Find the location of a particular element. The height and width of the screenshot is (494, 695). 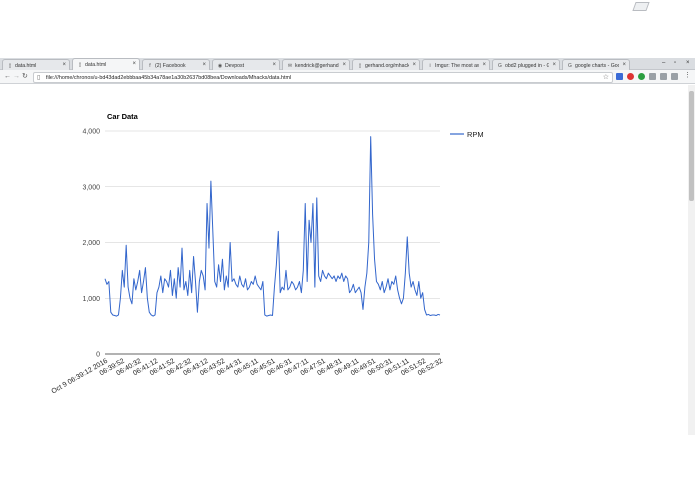

minimize-icon: – is located at coordinates (663, 63).